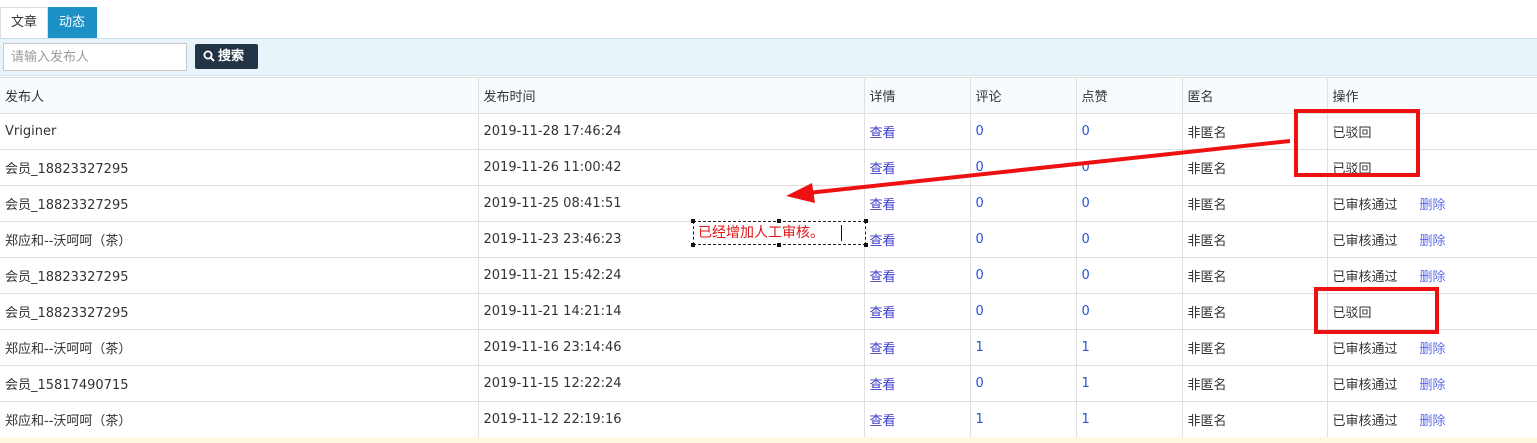  Describe the element at coordinates (231, 56) in the screenshot. I see `search-button-label: 搜索` at that location.